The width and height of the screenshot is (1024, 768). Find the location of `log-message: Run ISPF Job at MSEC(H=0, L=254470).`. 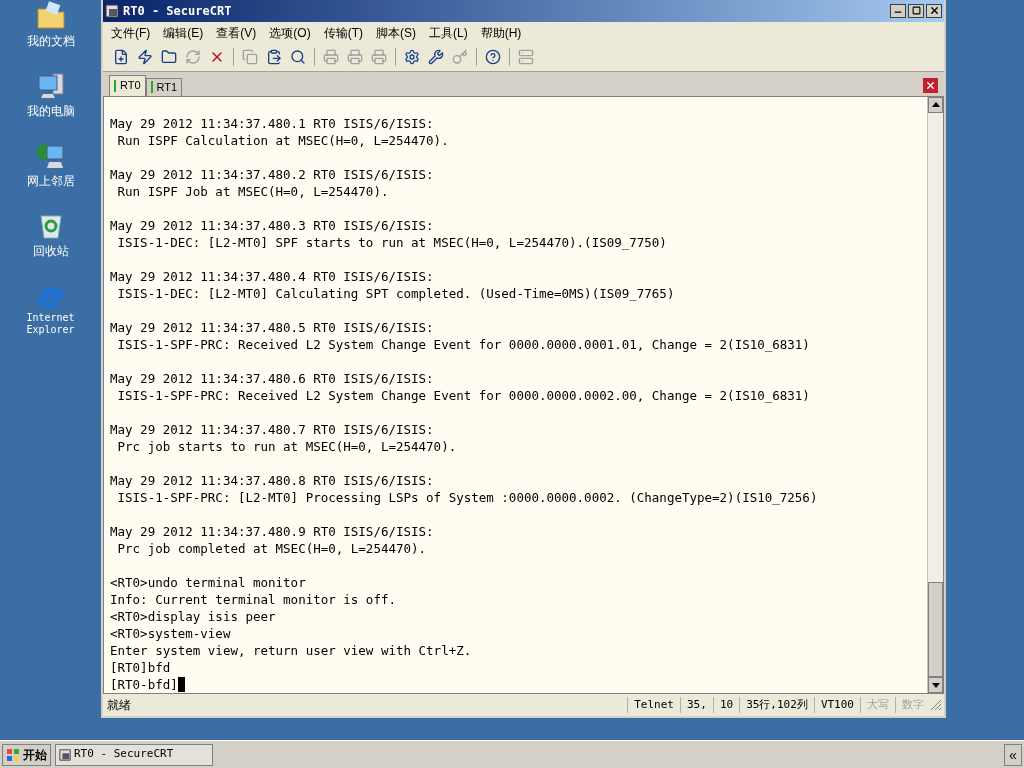

log-message: Run ISPF Job at MSEC(H=0, L=254470). is located at coordinates (253, 191).